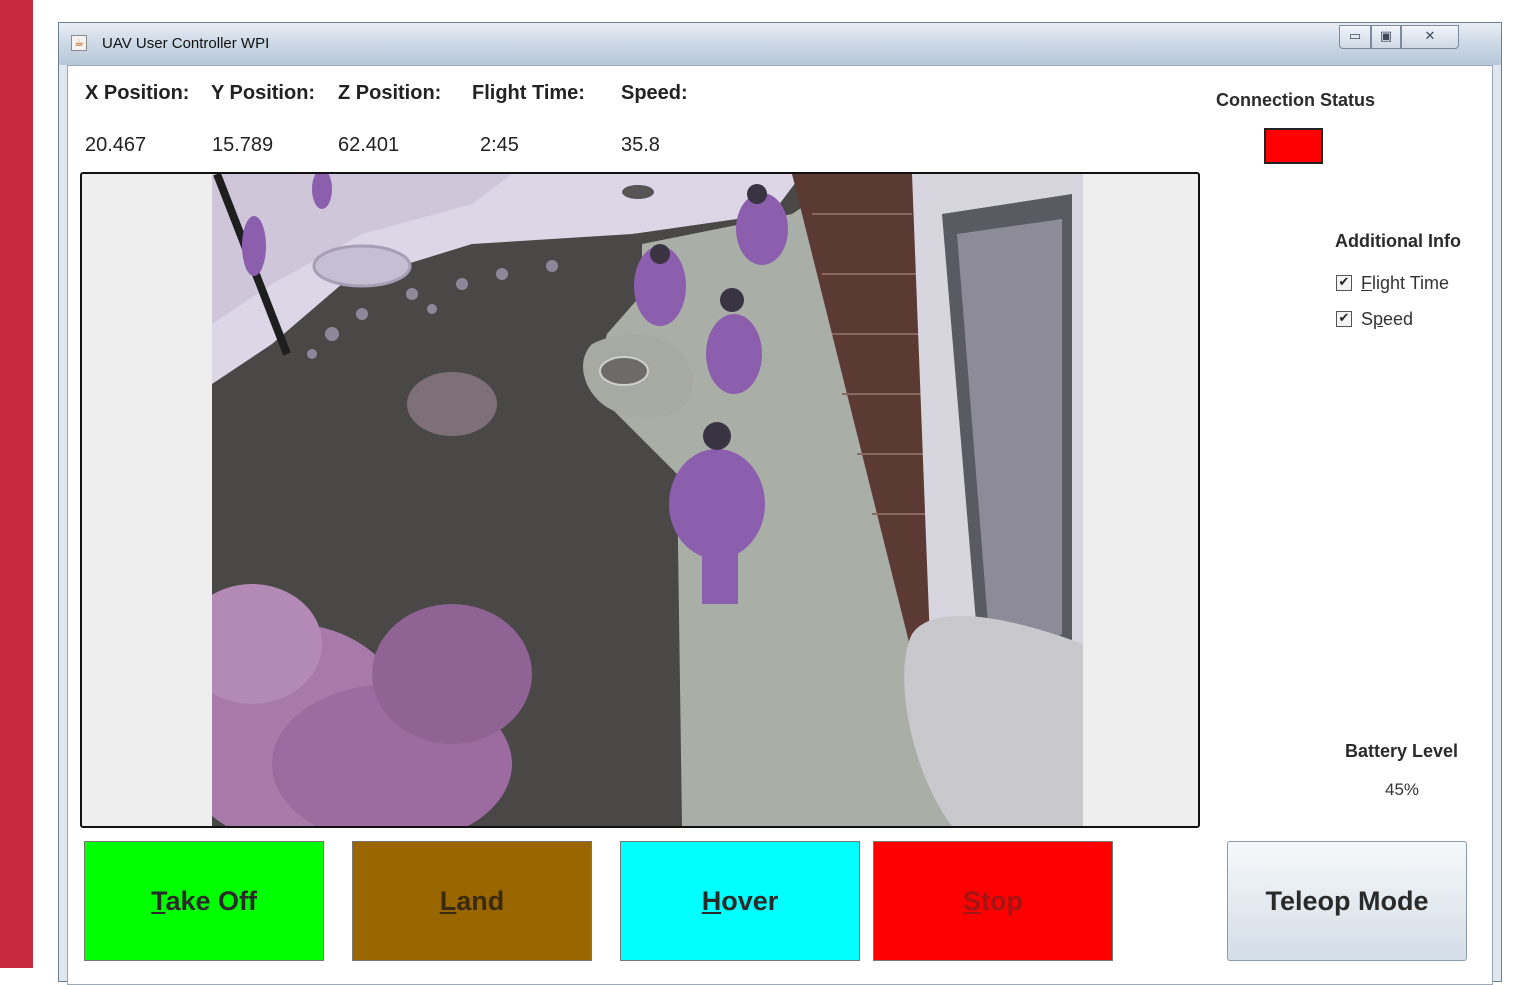 This screenshot has width=1516, height=985. Describe the element at coordinates (780, 44) in the screenshot. I see `title-bar: ☕ UAV User Controller WPI ▭ ▣ ✕` at that location.